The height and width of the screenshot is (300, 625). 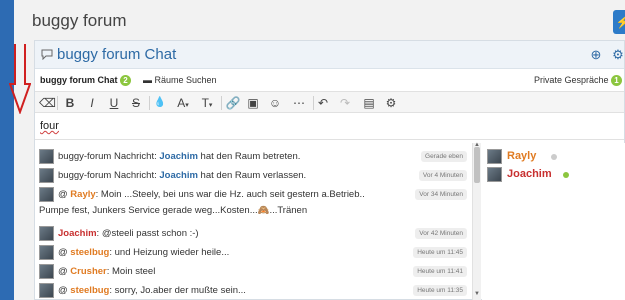 What do you see at coordinates (345, 103) in the screenshot?
I see `redo-button: ↷` at bounding box center [345, 103].